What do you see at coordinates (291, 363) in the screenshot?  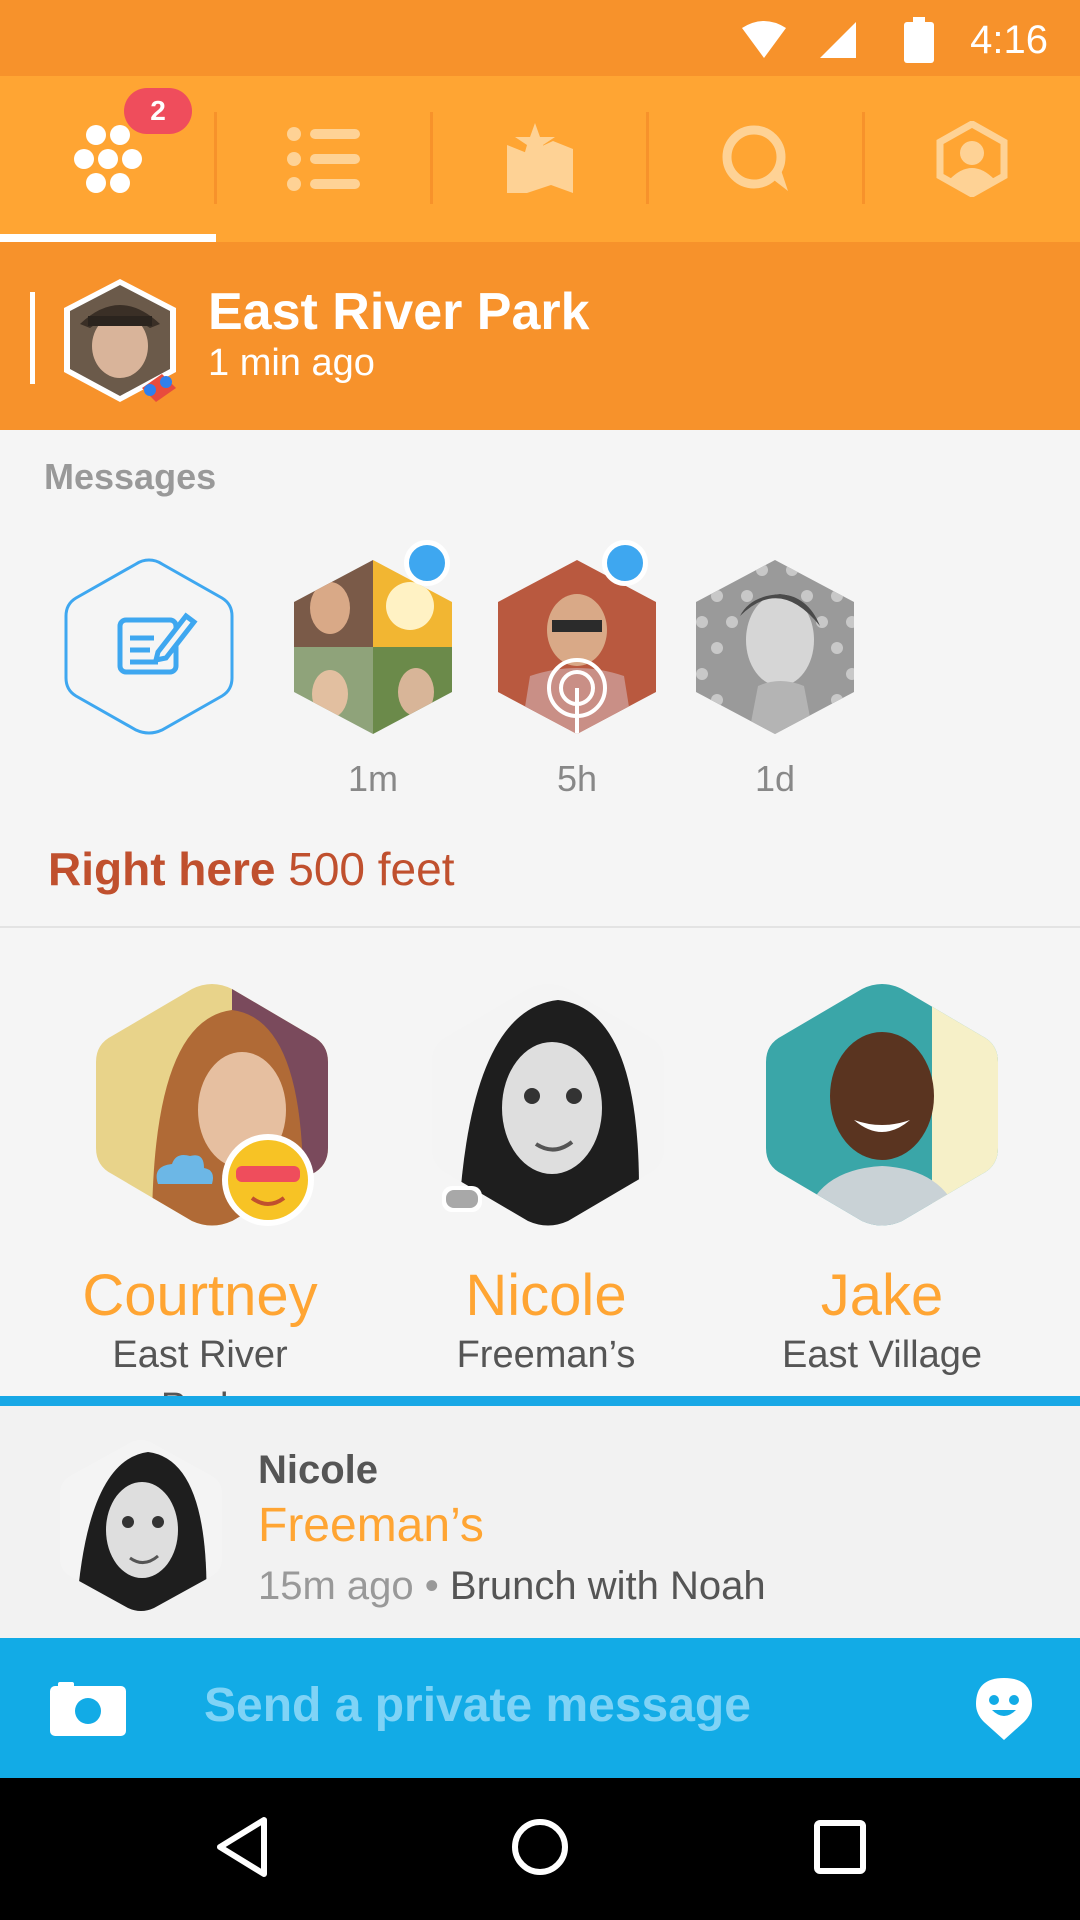 I see `checkin-time: 1 min ago` at bounding box center [291, 363].